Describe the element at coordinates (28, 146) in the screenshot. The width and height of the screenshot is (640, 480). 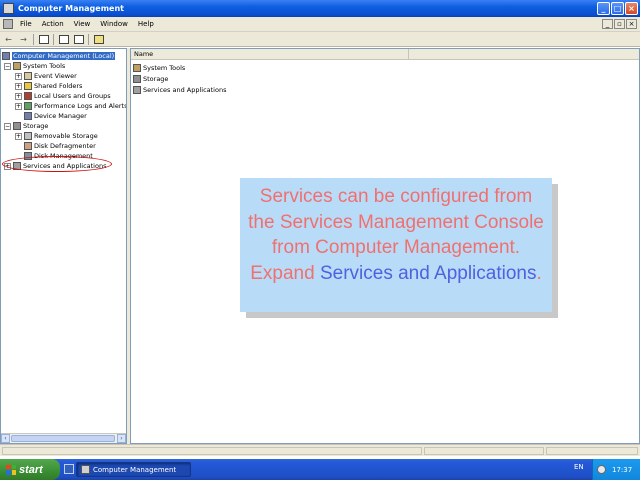
I see `defragmenter-icon` at that location.